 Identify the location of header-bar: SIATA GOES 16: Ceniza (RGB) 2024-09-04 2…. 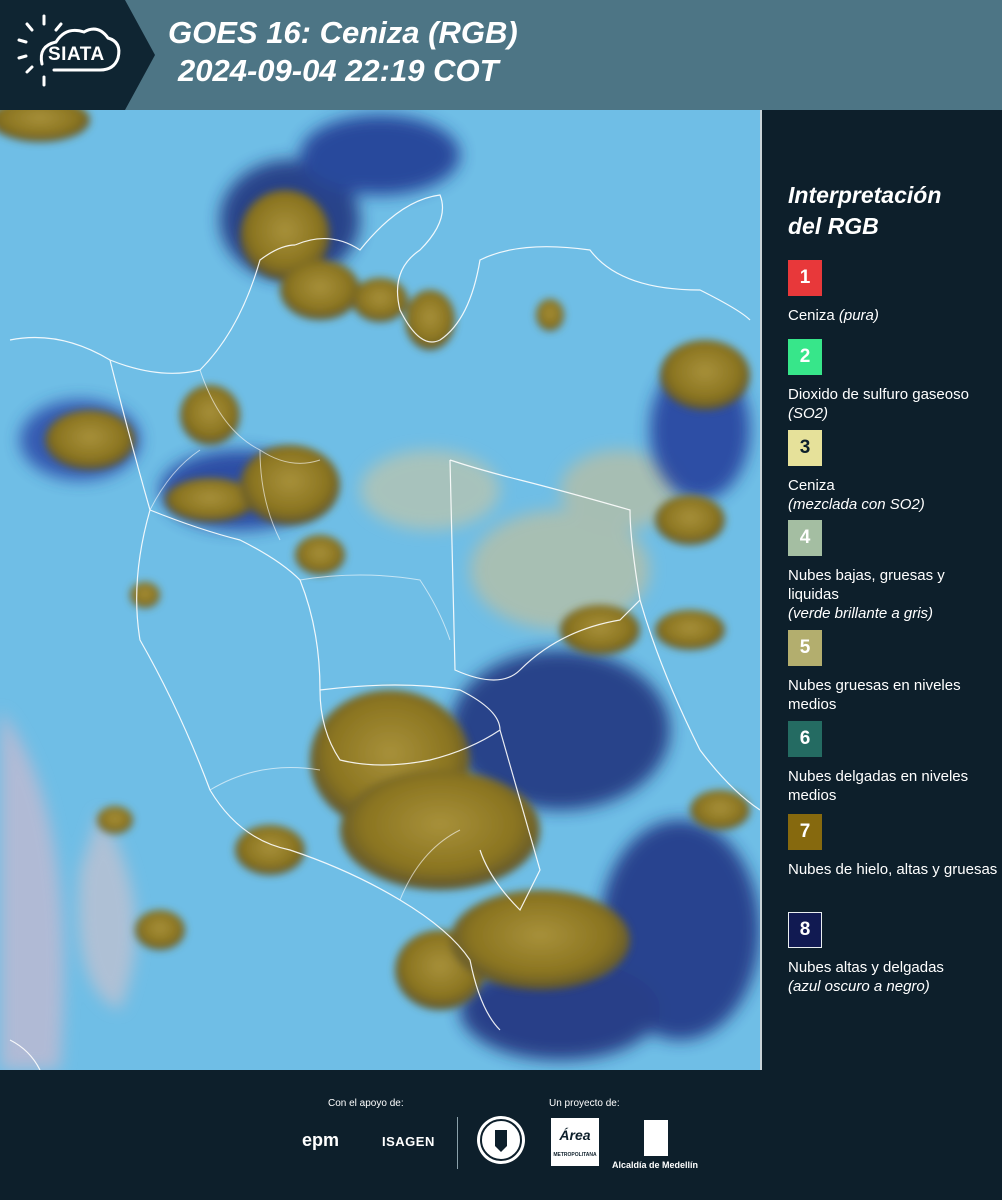
(501, 55).